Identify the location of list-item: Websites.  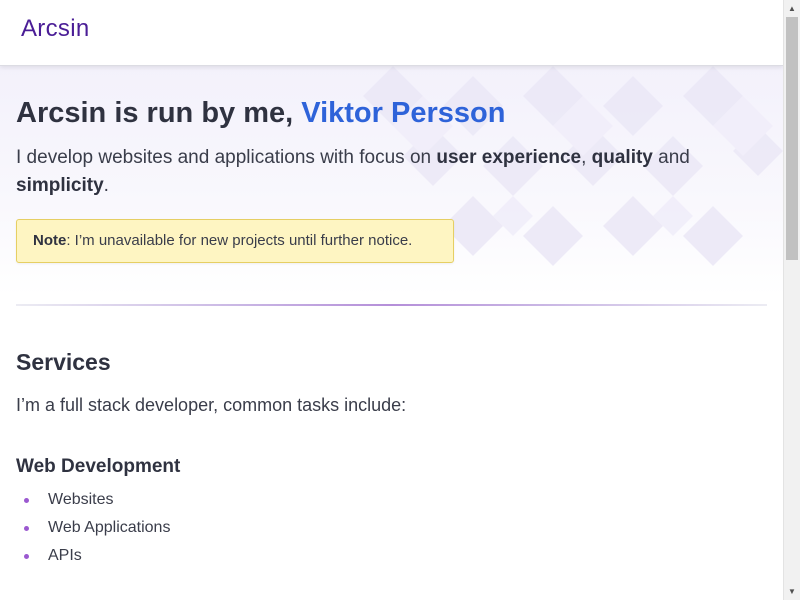
(93, 500).